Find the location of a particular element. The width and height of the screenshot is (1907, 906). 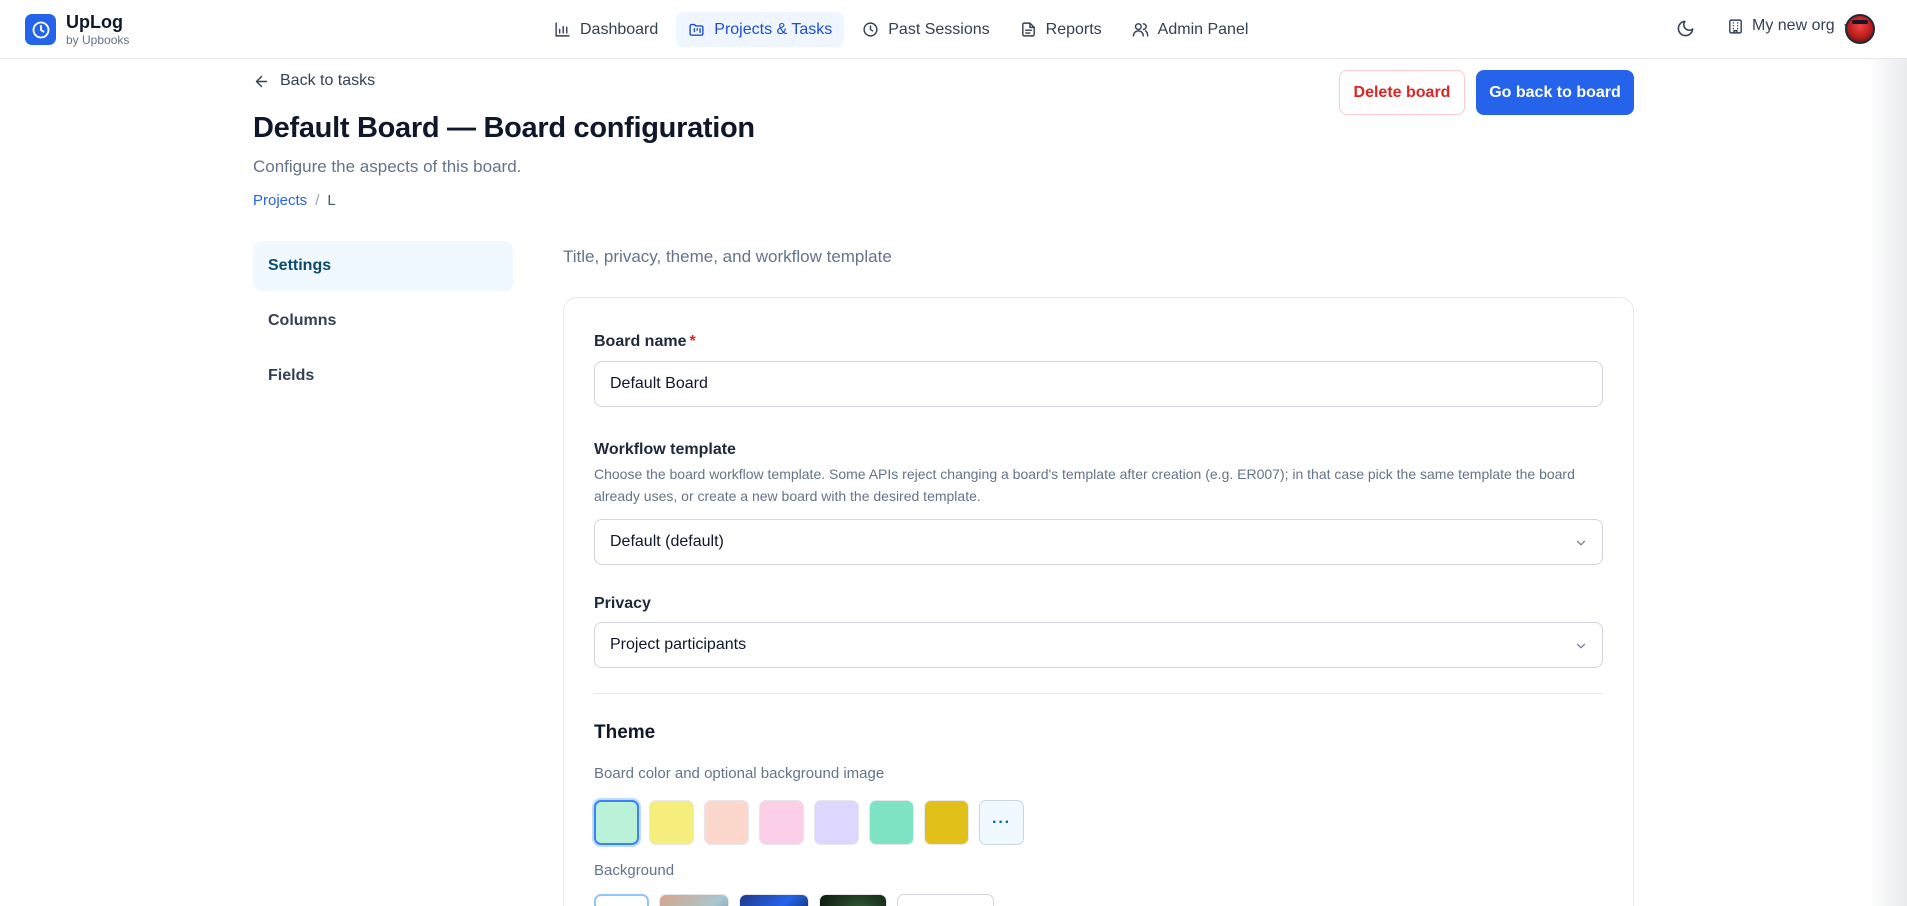

menu-item-settings: Settings is located at coordinates (383, 266).